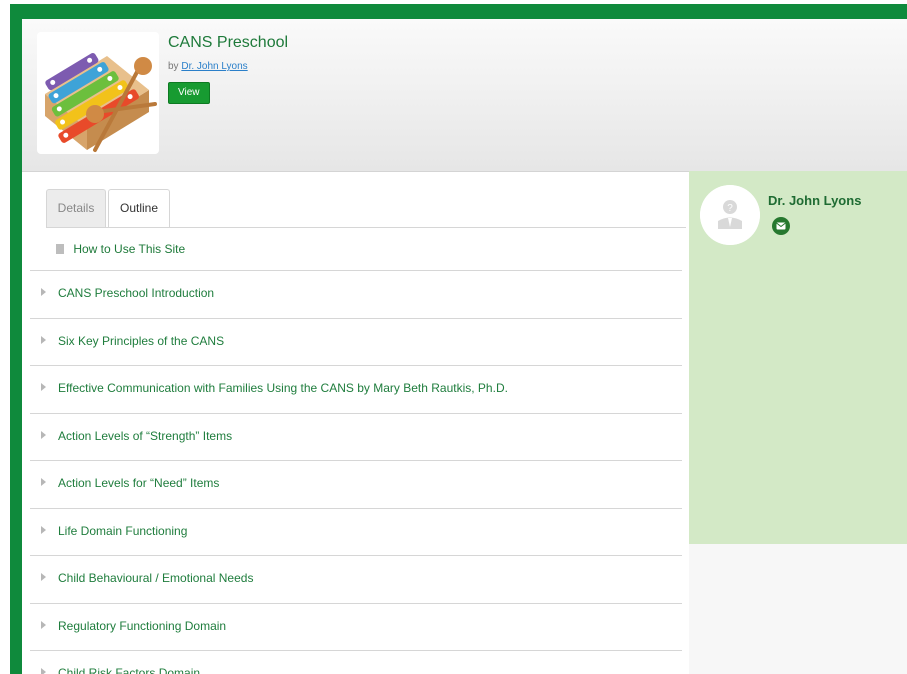 This screenshot has height=674, width=907. What do you see at coordinates (123, 530) in the screenshot?
I see `outline-item-label: Life Domain Functioning` at bounding box center [123, 530].